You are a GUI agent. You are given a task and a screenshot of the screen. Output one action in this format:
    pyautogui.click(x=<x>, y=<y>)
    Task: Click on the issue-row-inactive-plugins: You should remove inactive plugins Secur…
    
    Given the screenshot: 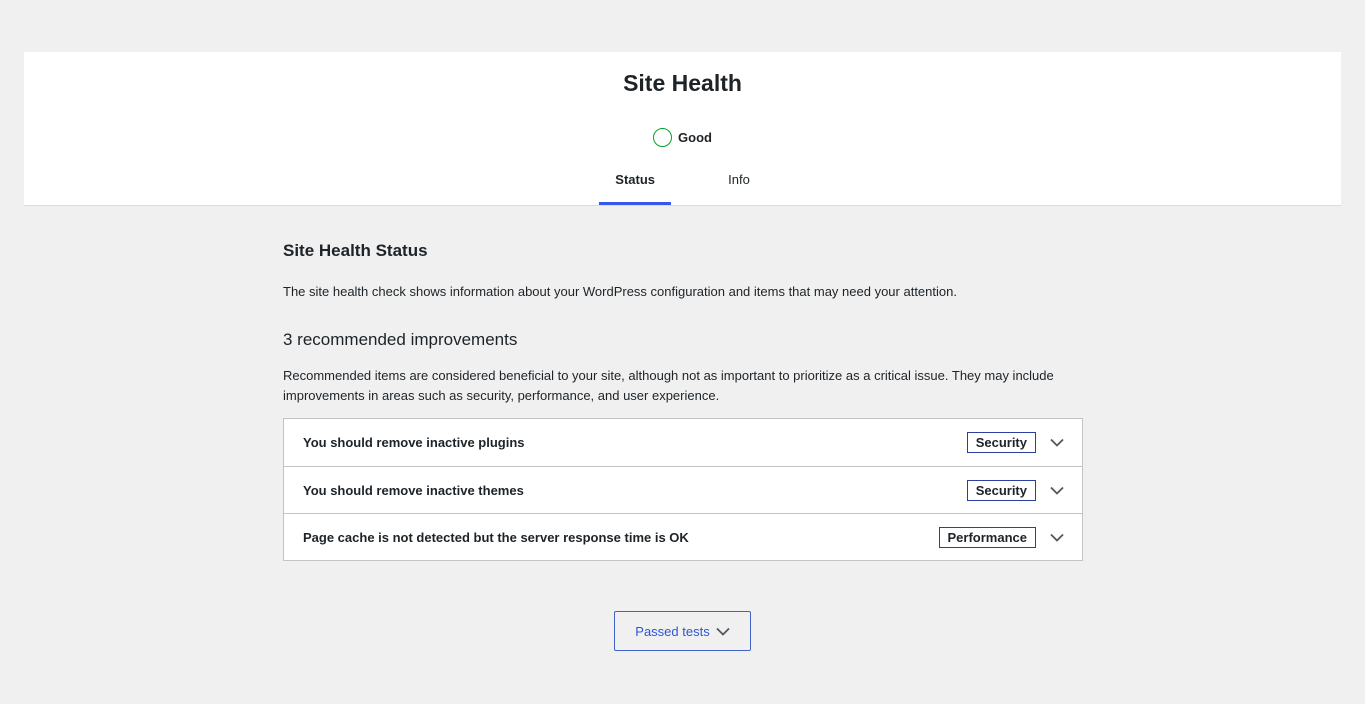 What is the action you would take?
    pyautogui.click(x=683, y=442)
    